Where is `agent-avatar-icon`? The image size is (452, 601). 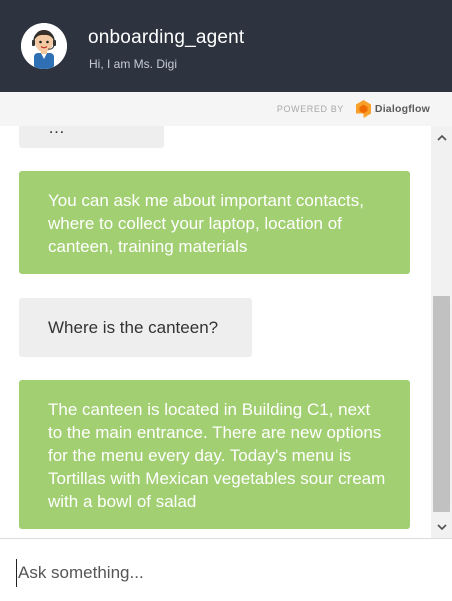
agent-avatar-icon is located at coordinates (44, 46).